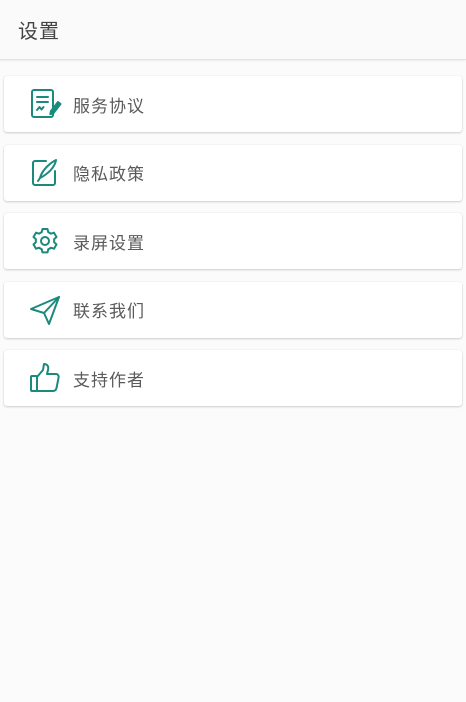 This screenshot has width=466, height=702. What do you see at coordinates (45, 173) in the screenshot?
I see `pen-note-icon` at bounding box center [45, 173].